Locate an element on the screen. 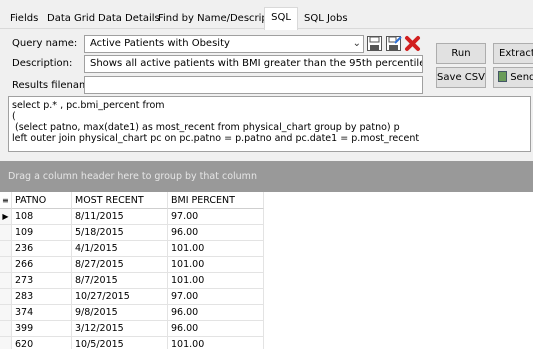 The width and height of the screenshot is (533, 349). table-row: ▶ 108 8/11/2015 97.00 is located at coordinates (132, 217).